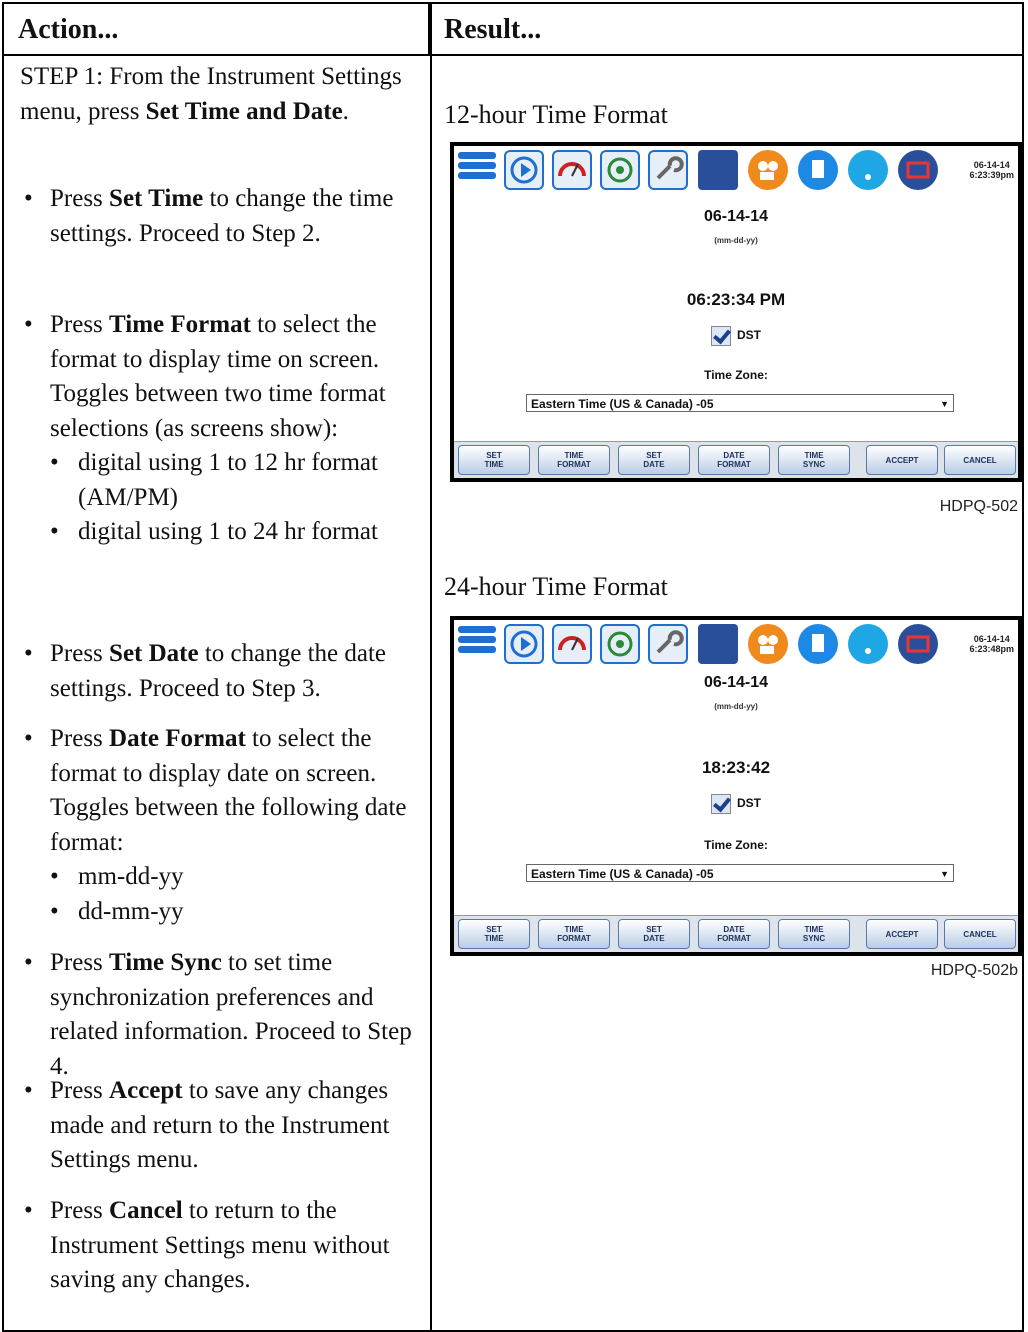 The width and height of the screenshot is (1028, 1332). I want to click on sub-bullet-12hr: • digital using 1 to 12 hr format (AM/PM), so click(214, 480).